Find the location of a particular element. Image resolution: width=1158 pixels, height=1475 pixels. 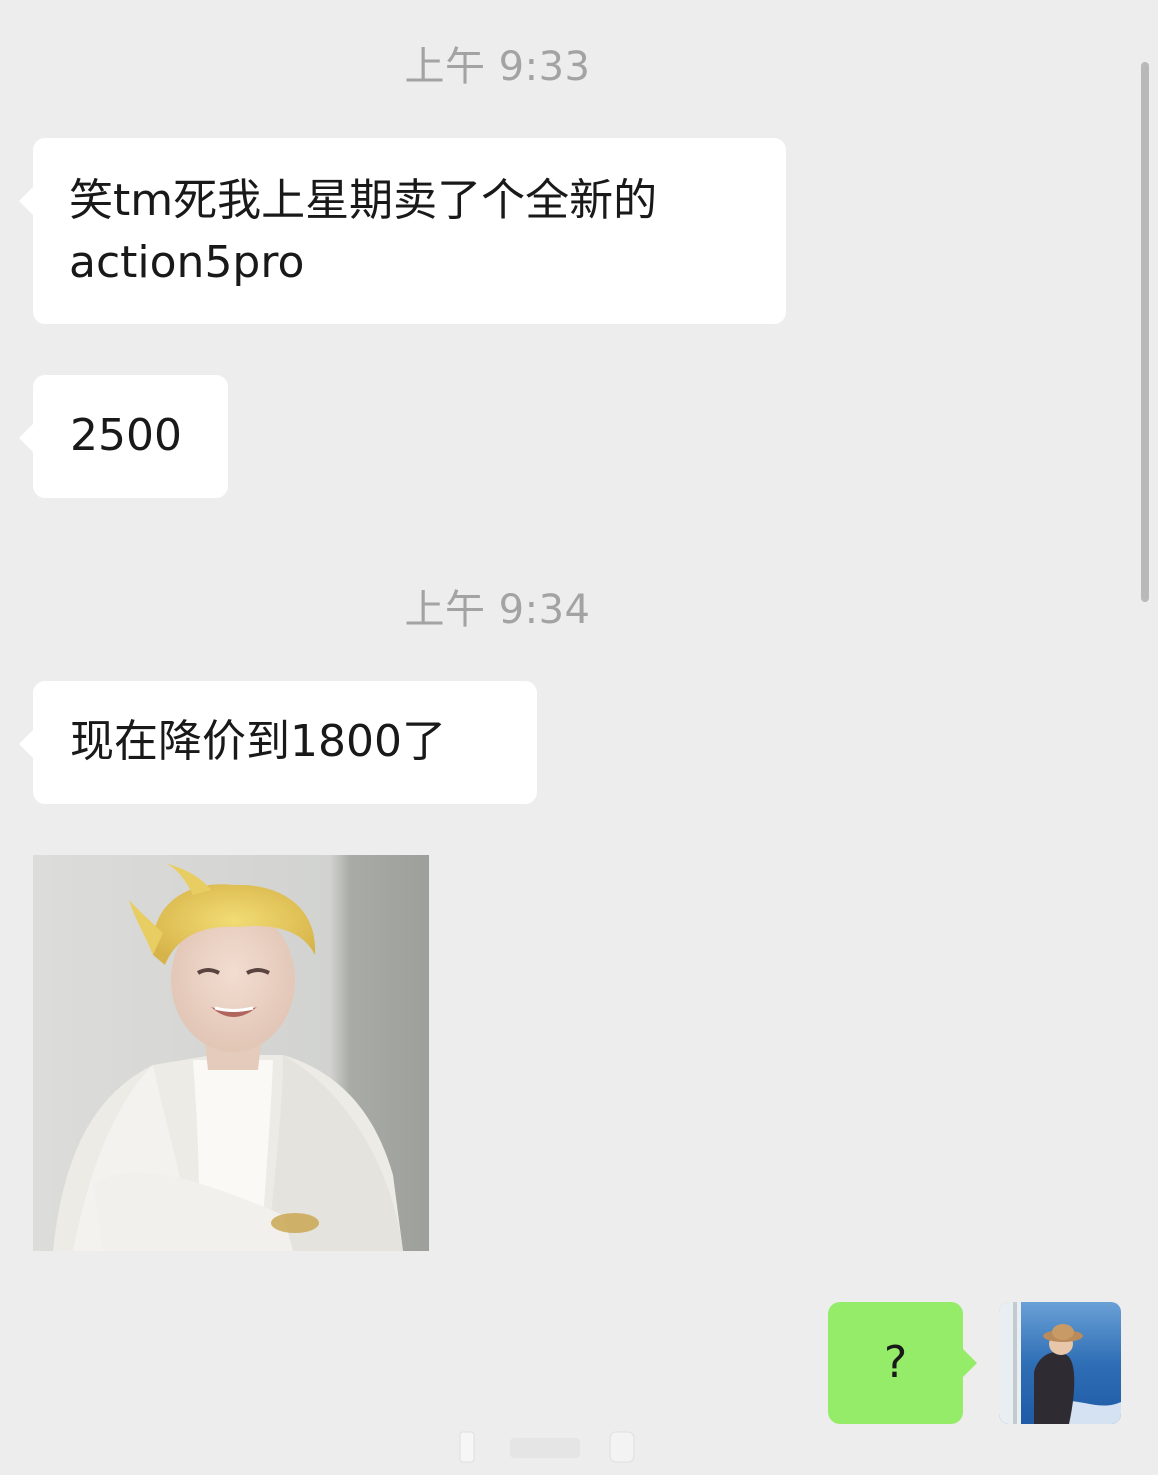

scrollbar is located at coordinates (1145, 332).